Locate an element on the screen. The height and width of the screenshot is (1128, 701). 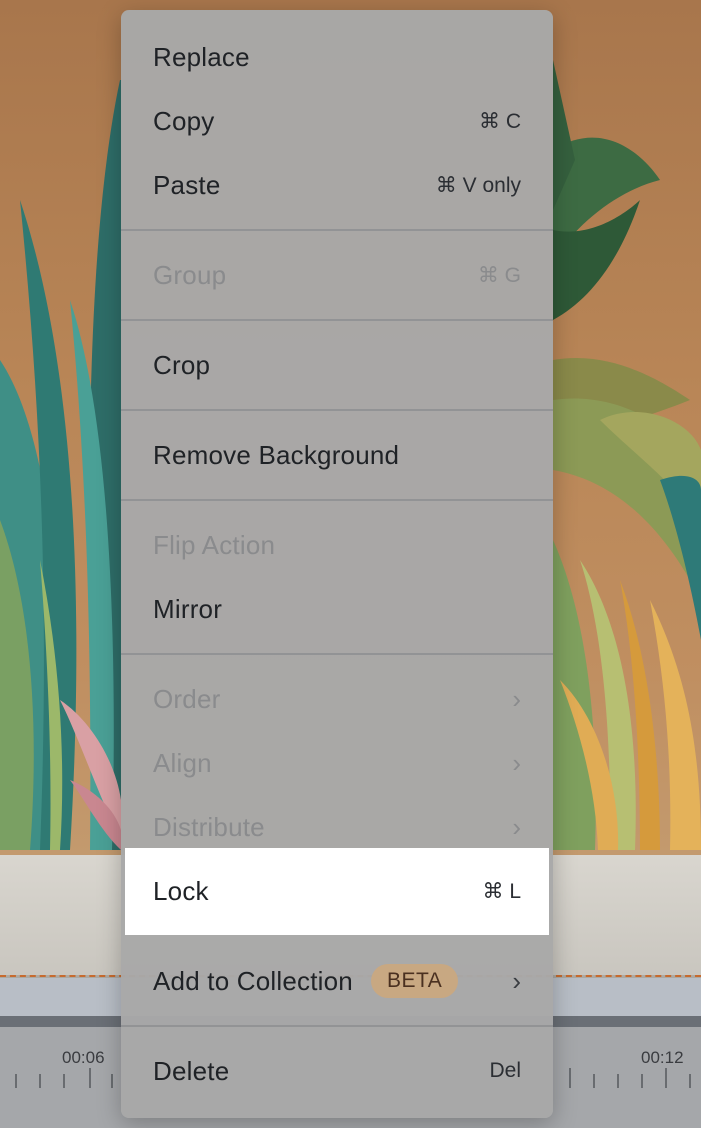
menu-item-label: Remove Background is located at coordinates (276, 454).